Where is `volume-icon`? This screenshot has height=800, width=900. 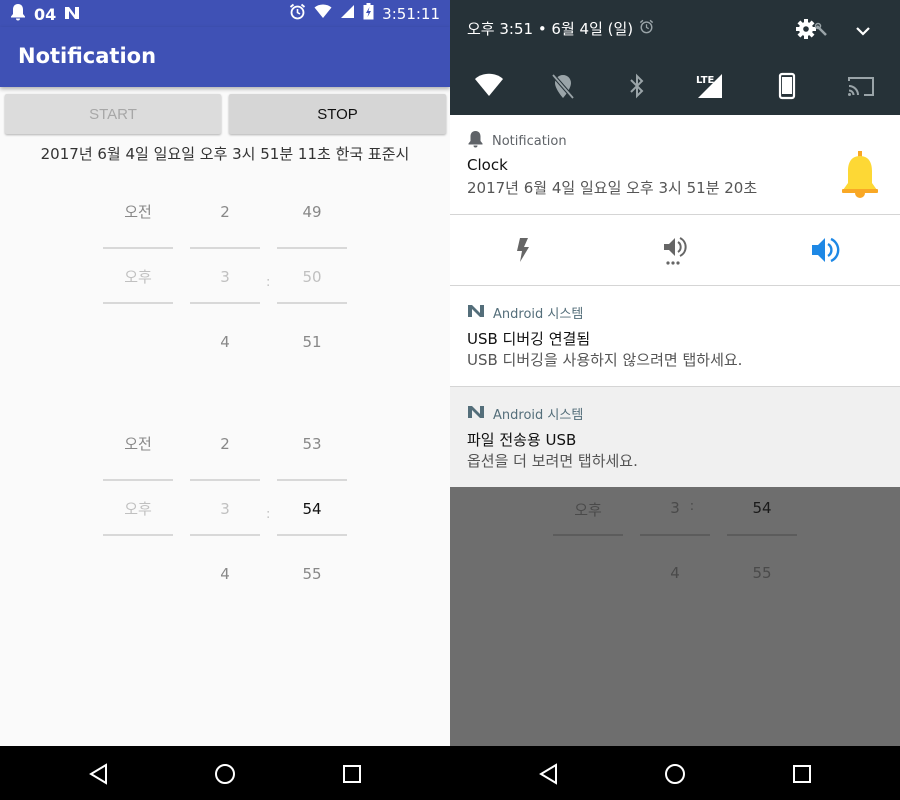 volume-icon is located at coordinates (825, 252).